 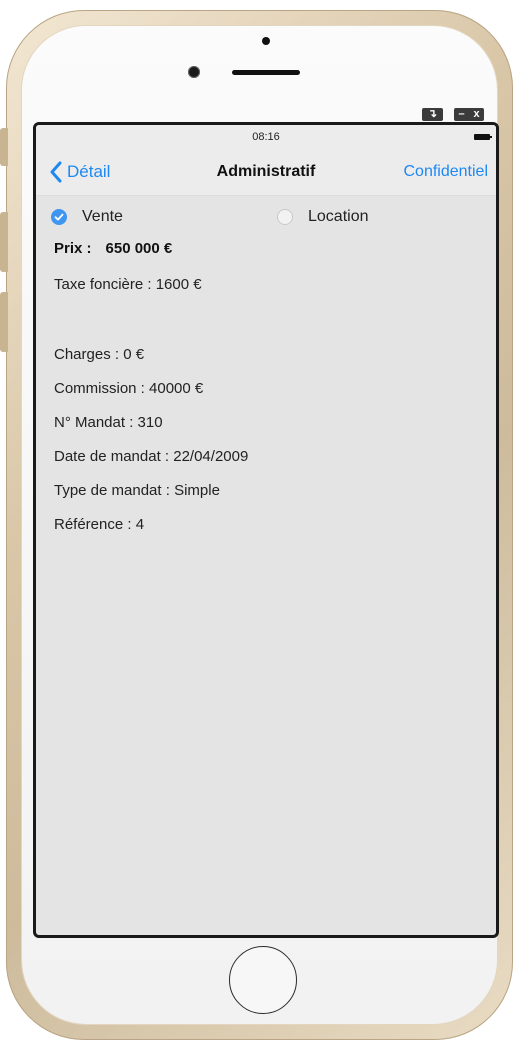 I want to click on checkmark-icon, so click(x=59, y=217).